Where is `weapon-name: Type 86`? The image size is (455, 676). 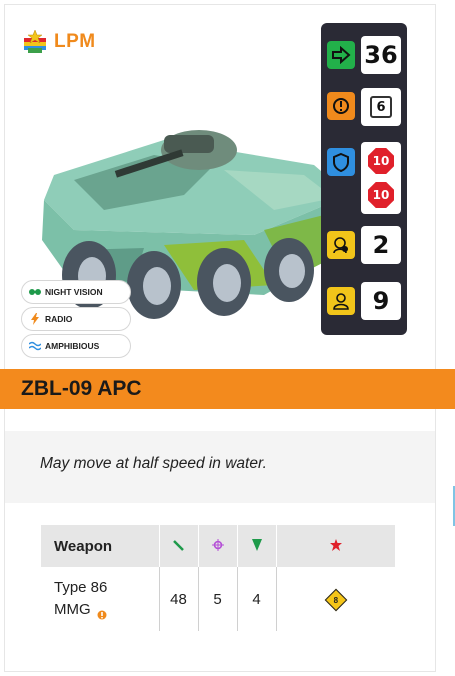
weapon-name: Type 86 is located at coordinates (81, 587).